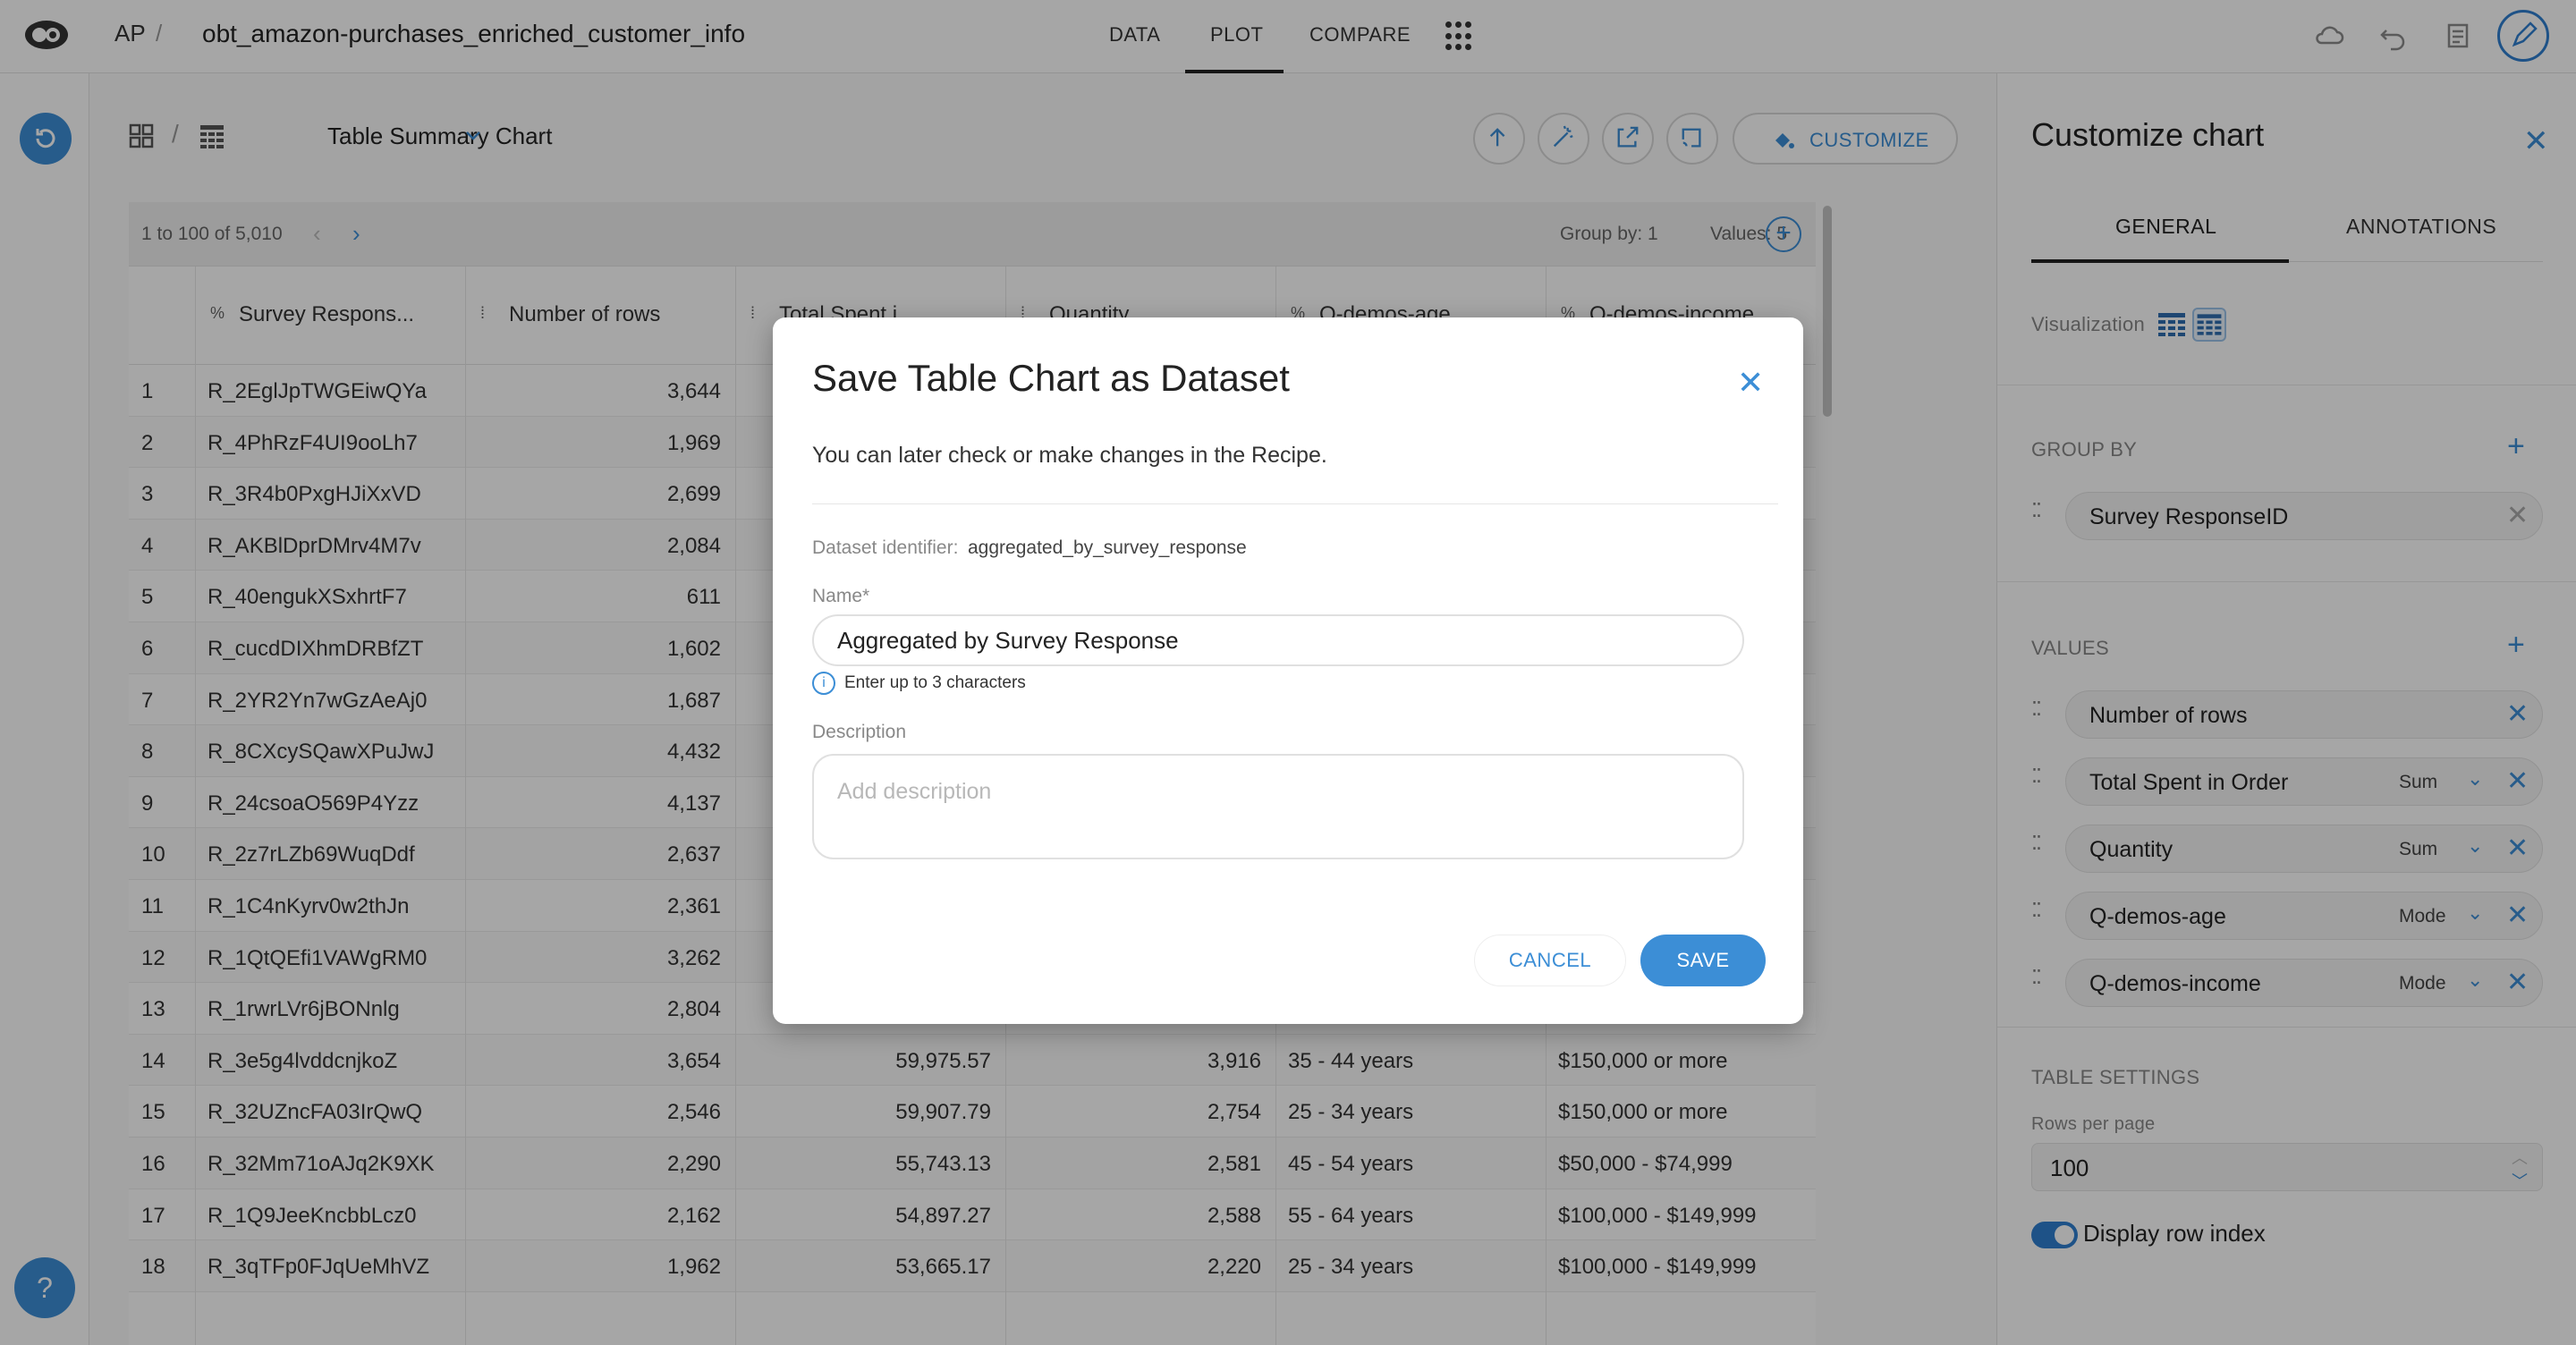 Image resolution: width=2576 pixels, height=1345 pixels. Describe the element at coordinates (1051, 378) in the screenshot. I see `dialog-title: Save Table Chart as Dataset` at that location.